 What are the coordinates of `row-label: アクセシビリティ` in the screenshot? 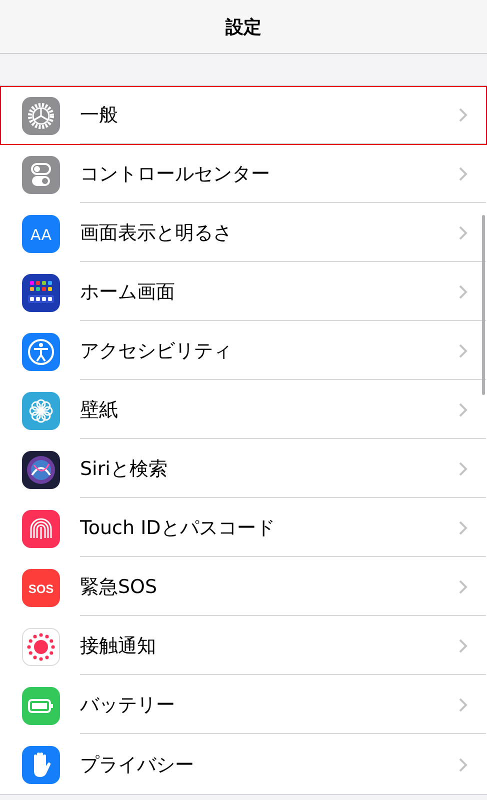 It's located at (156, 351).